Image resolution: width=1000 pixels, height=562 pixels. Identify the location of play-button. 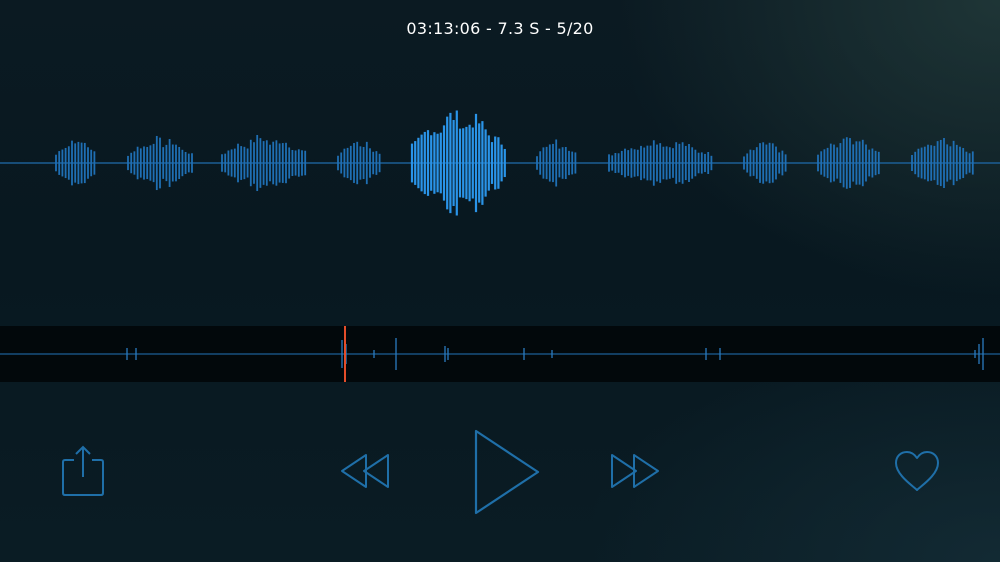
(507, 473).